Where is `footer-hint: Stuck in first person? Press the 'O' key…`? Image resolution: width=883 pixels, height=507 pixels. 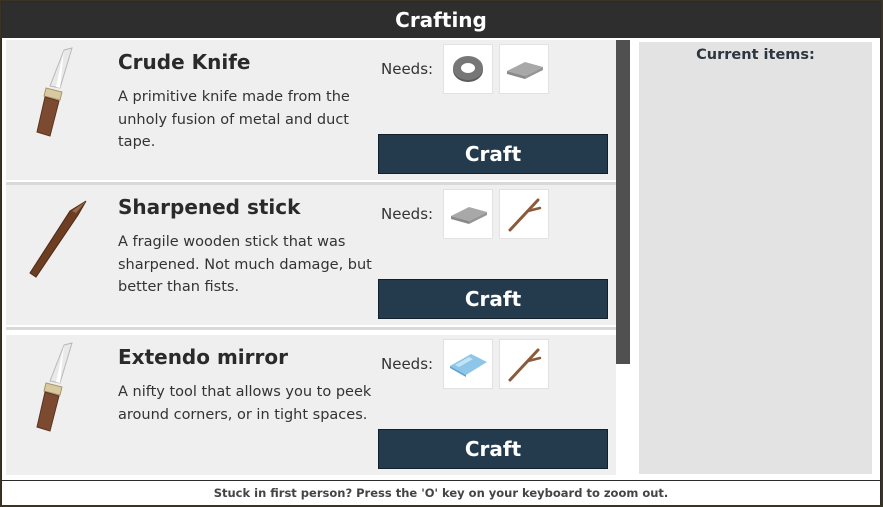 footer-hint: Stuck in first person? Press the 'O' key… is located at coordinates (441, 492).